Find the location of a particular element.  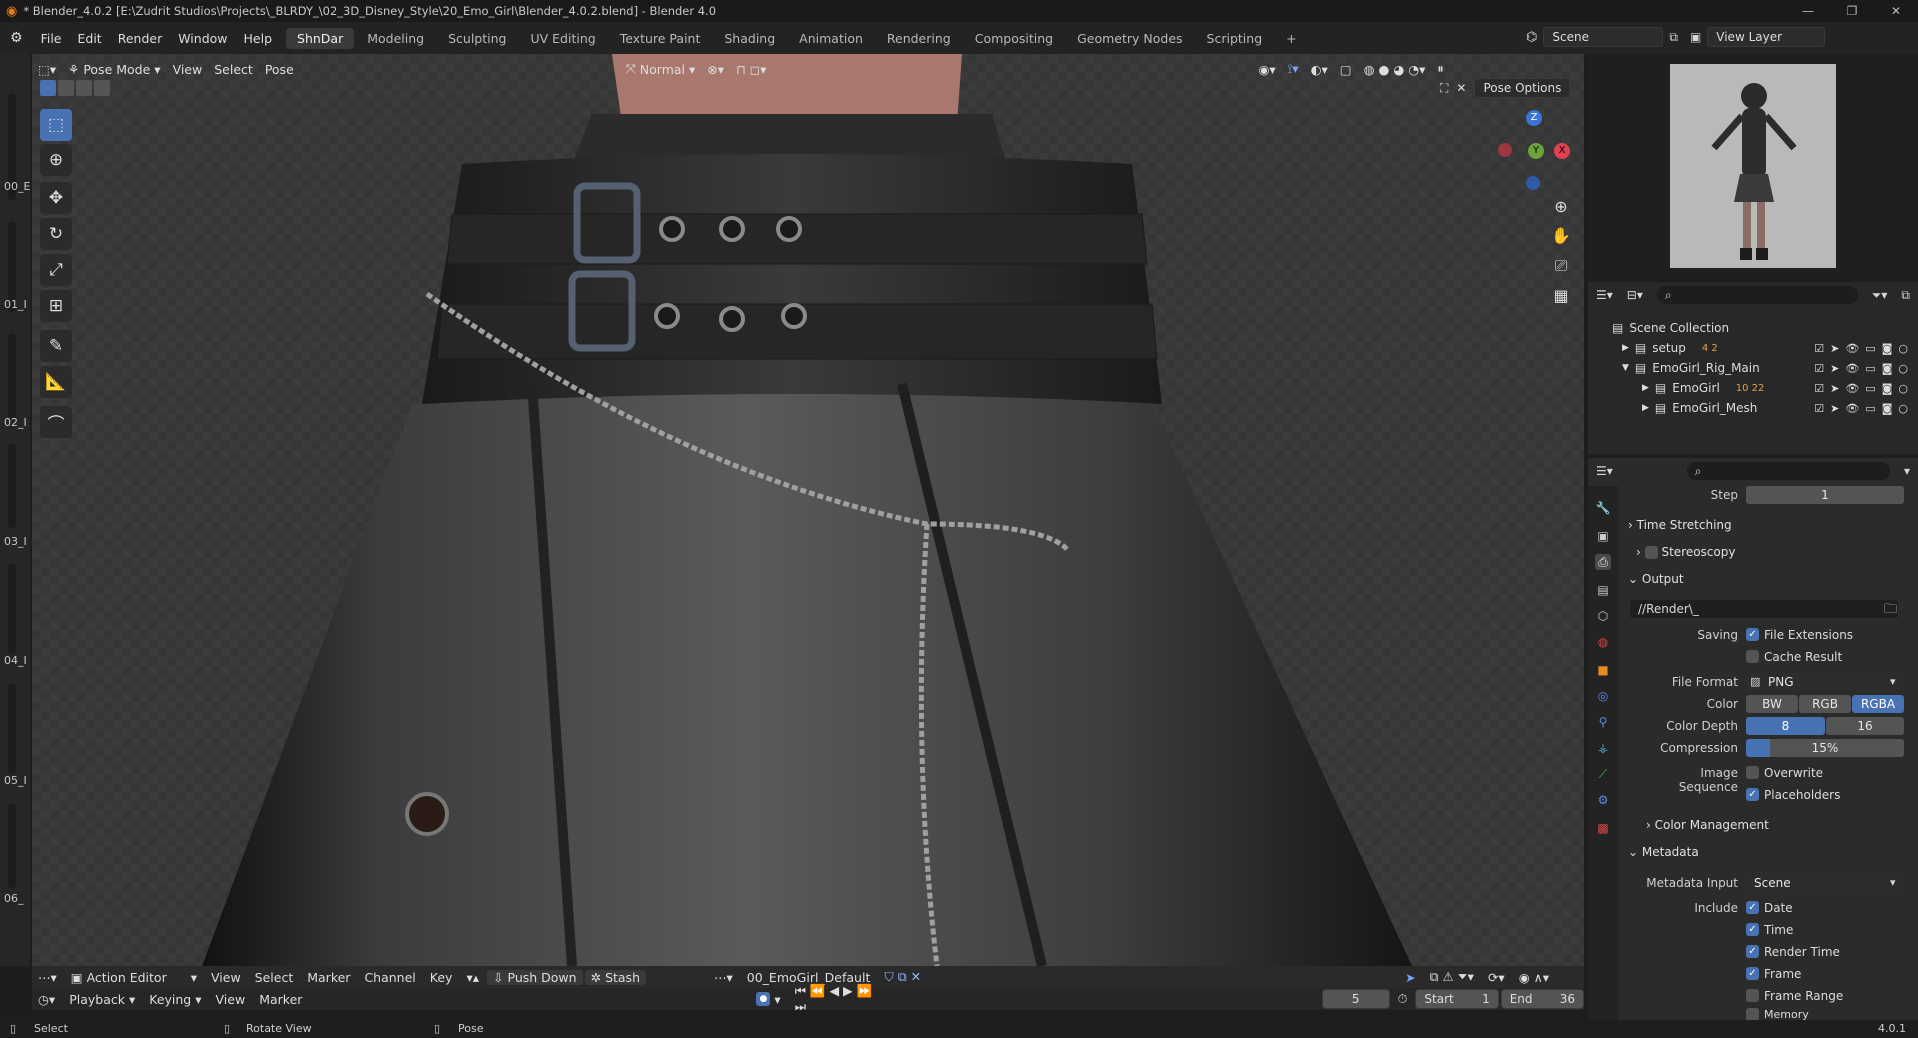

cache-result-checkbox is located at coordinates (1752, 656).